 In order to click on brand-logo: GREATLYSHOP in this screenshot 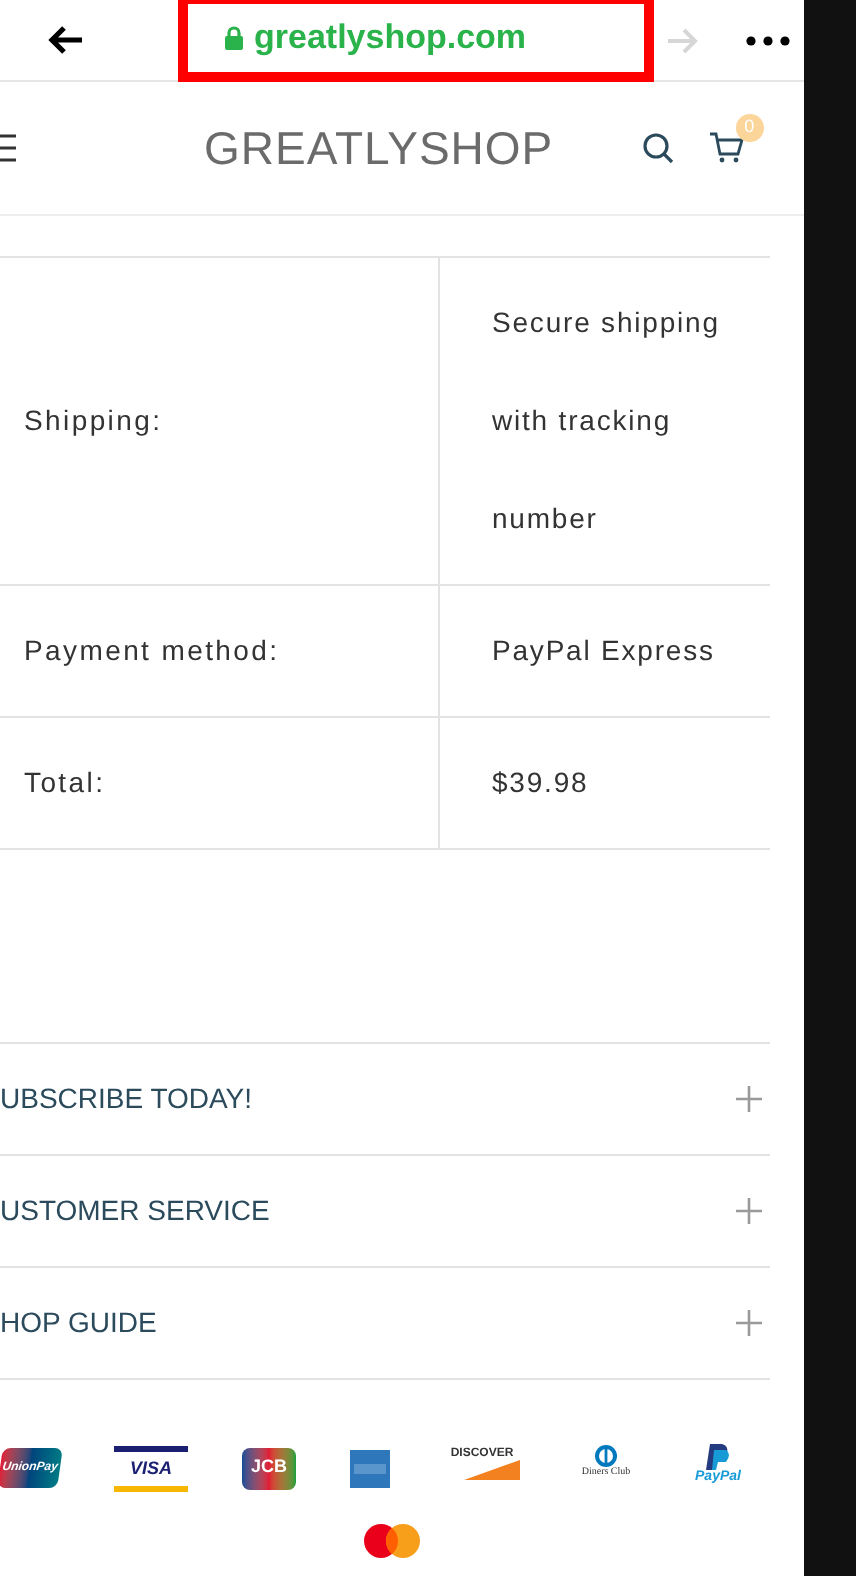, I will do `click(379, 148)`.